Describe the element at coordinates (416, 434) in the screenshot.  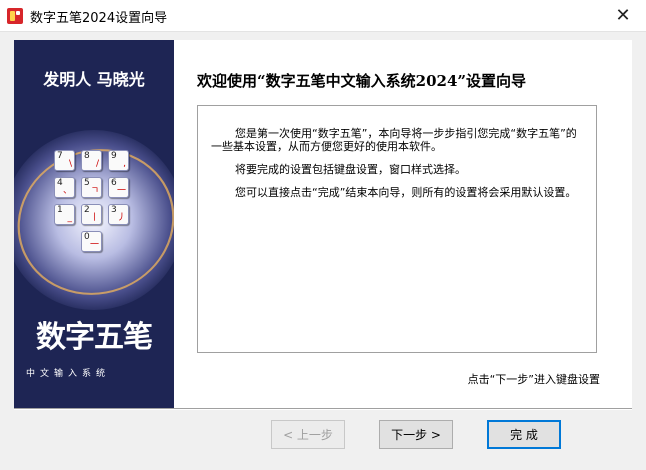
I see `next-button: 下一步 >` at that location.